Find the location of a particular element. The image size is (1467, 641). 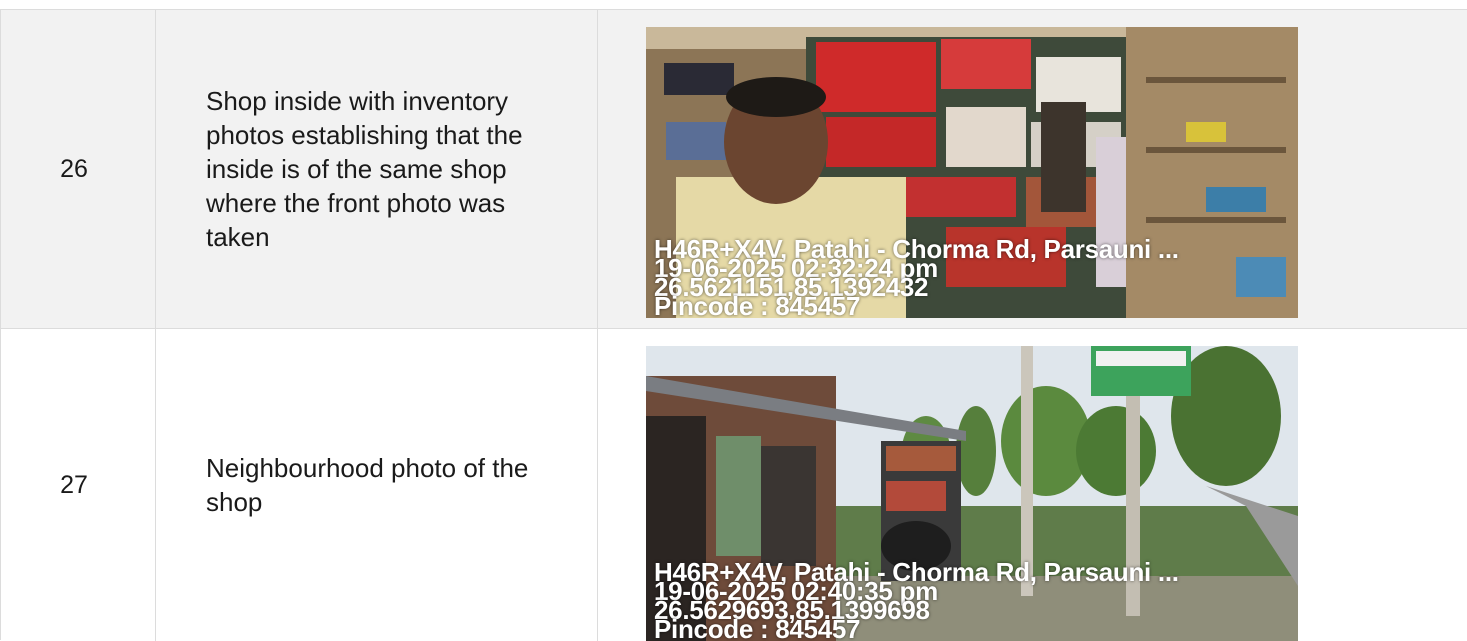

description-text: Neighbourhood photo of the shop is located at coordinates (367, 485).